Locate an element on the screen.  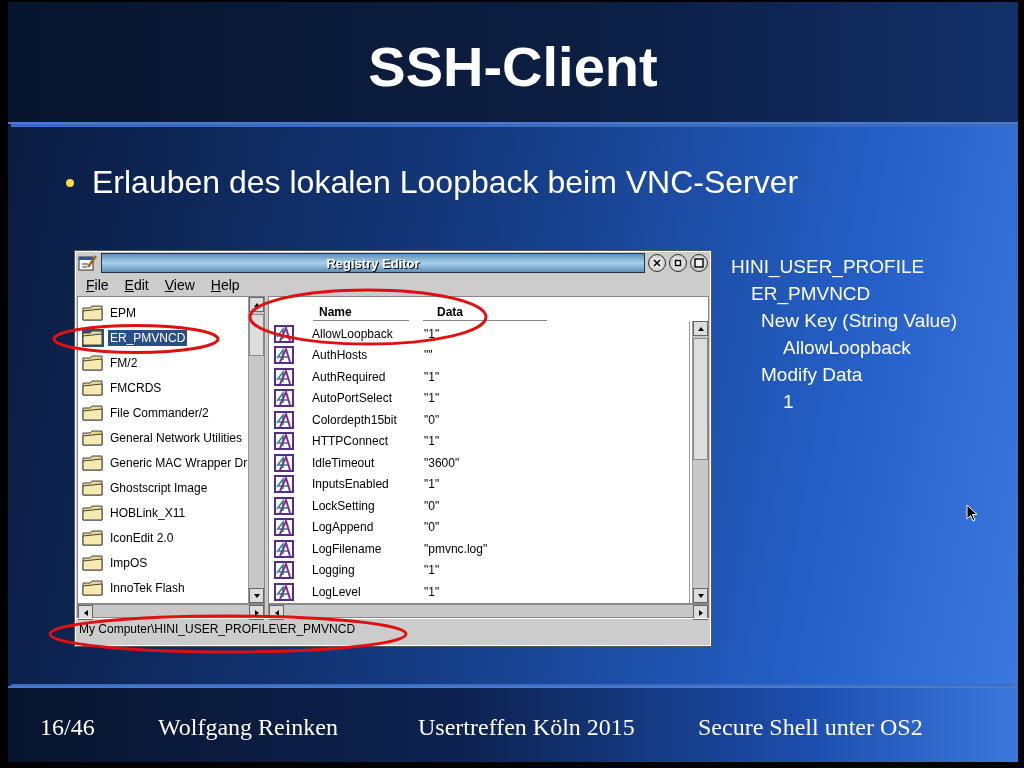
value-name: LockSetting is located at coordinates (344, 505).